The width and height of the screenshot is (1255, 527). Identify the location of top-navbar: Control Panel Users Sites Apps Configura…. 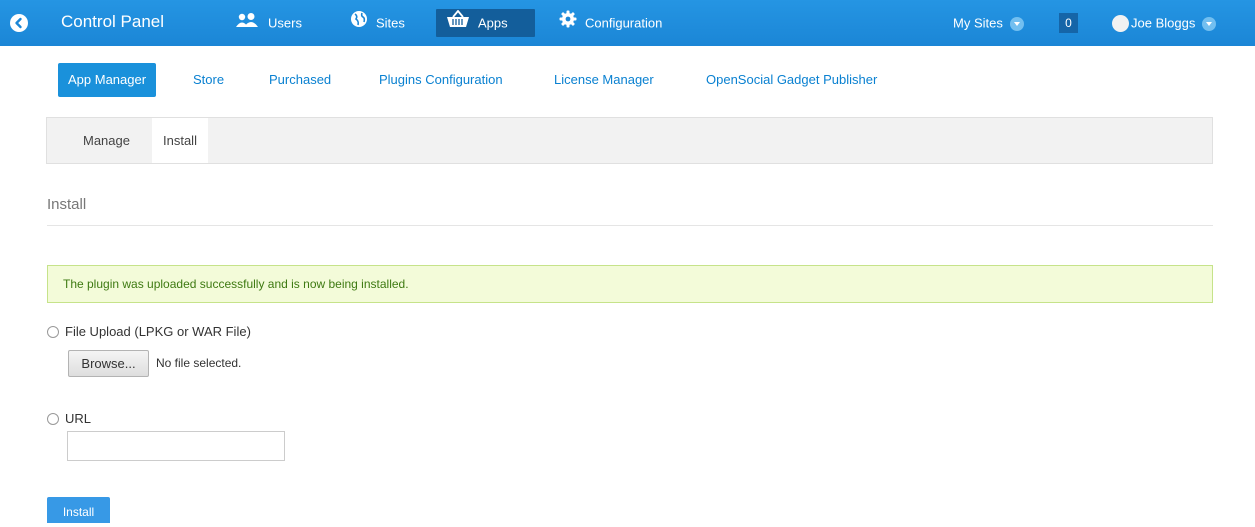
(627, 23).